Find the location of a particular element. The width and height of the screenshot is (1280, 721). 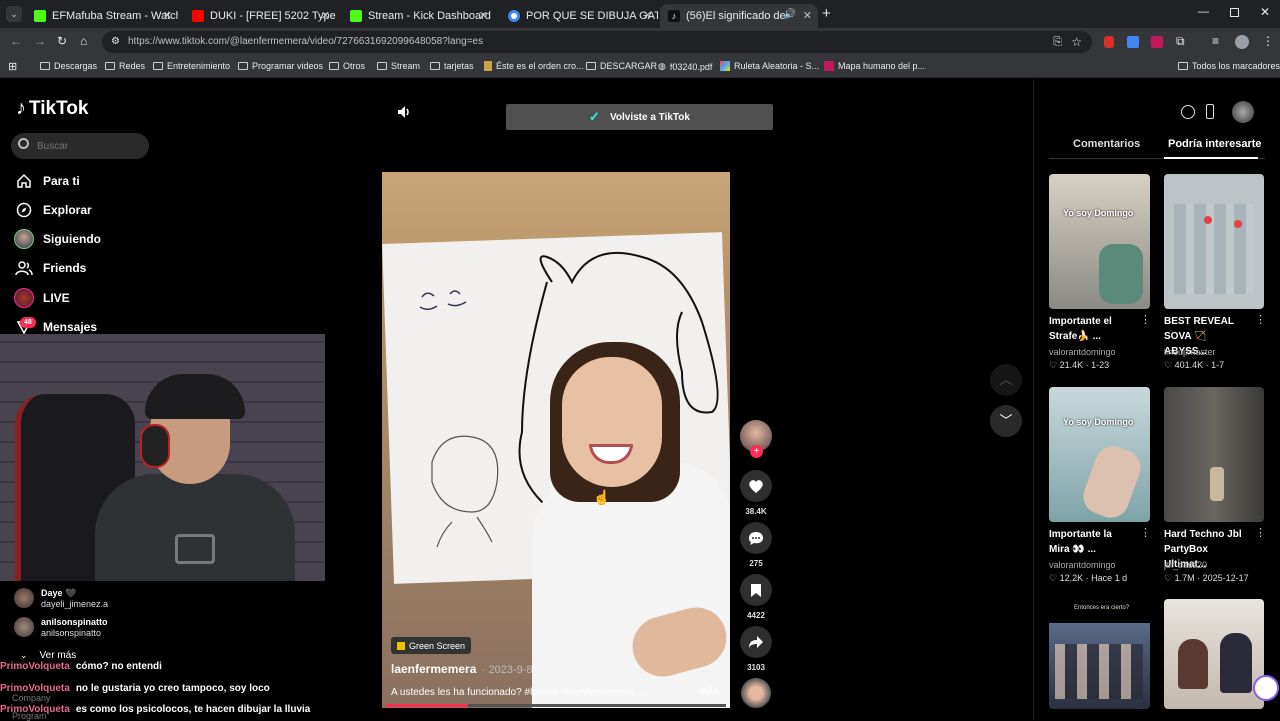

sidebar-item-para-ti: Para ti is located at coordinates (47, 181).